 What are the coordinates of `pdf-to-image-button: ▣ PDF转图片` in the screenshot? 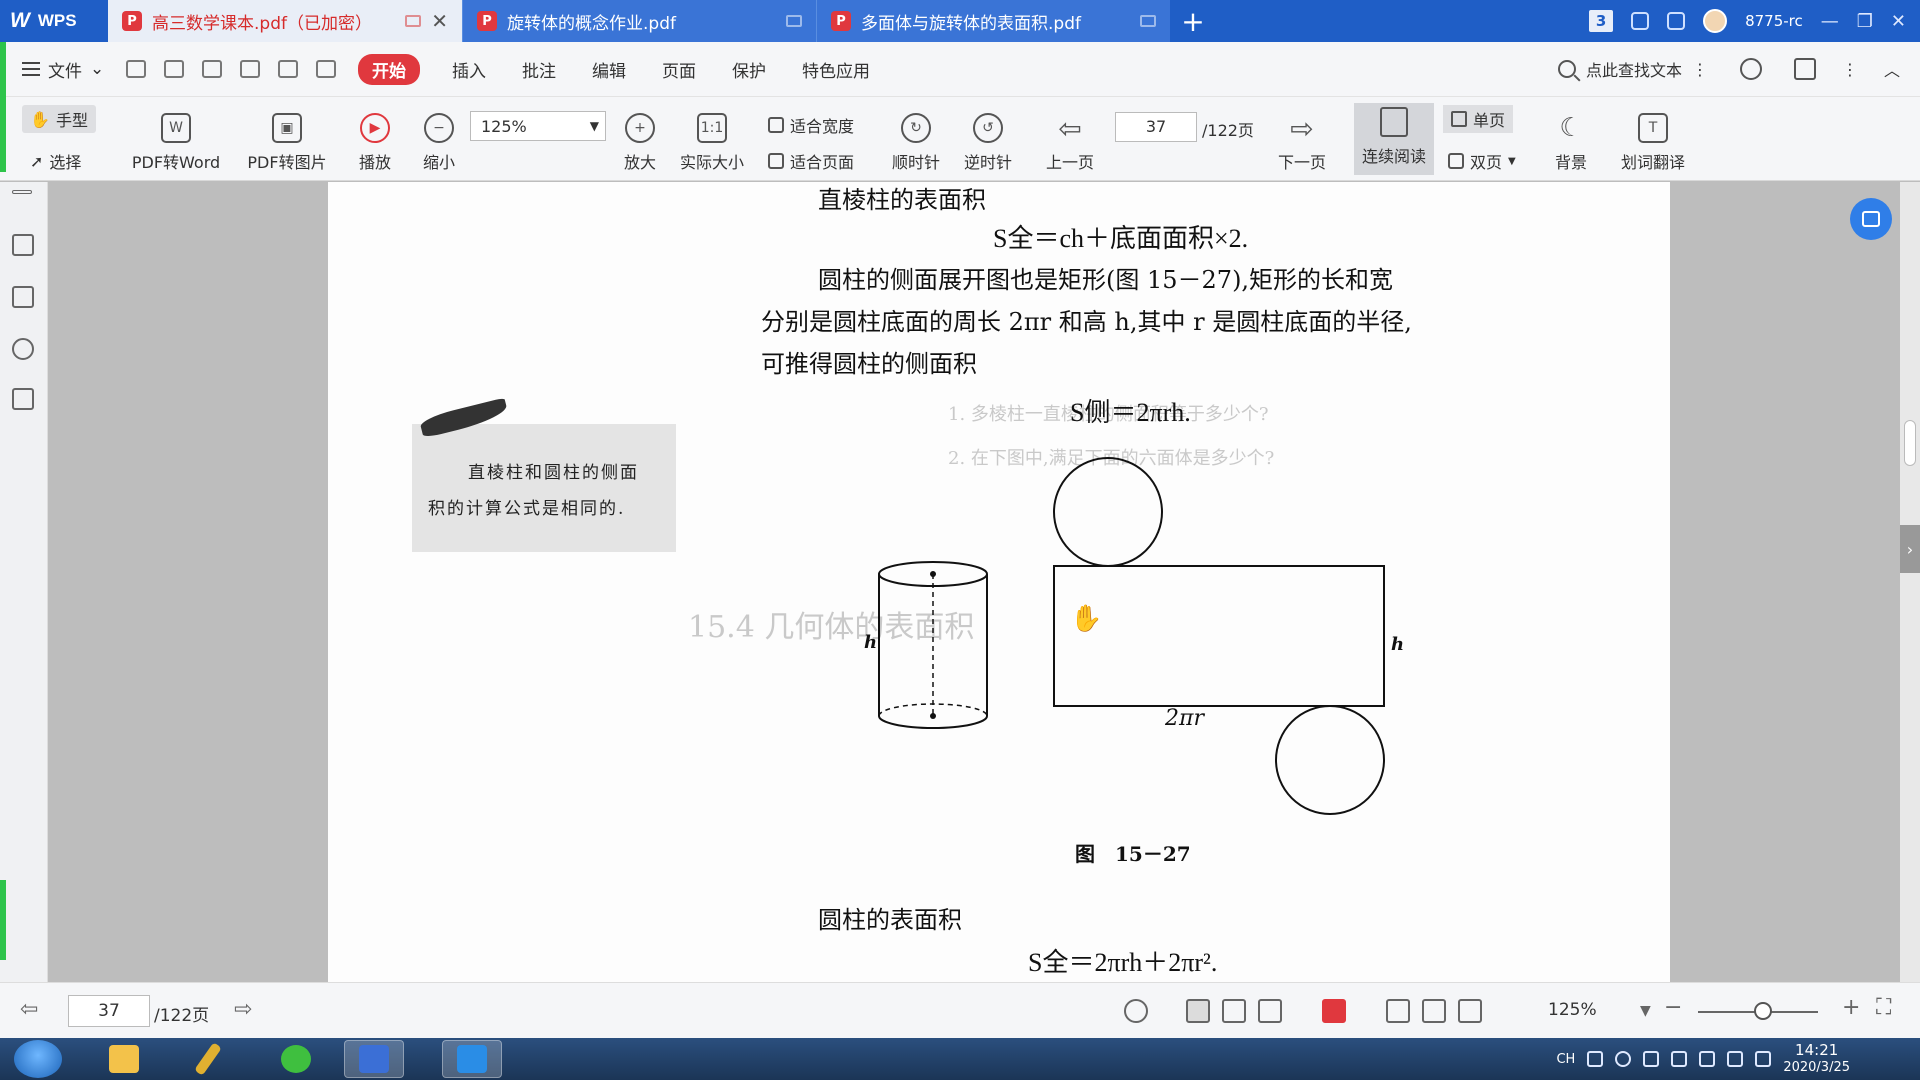 It's located at (287, 140).